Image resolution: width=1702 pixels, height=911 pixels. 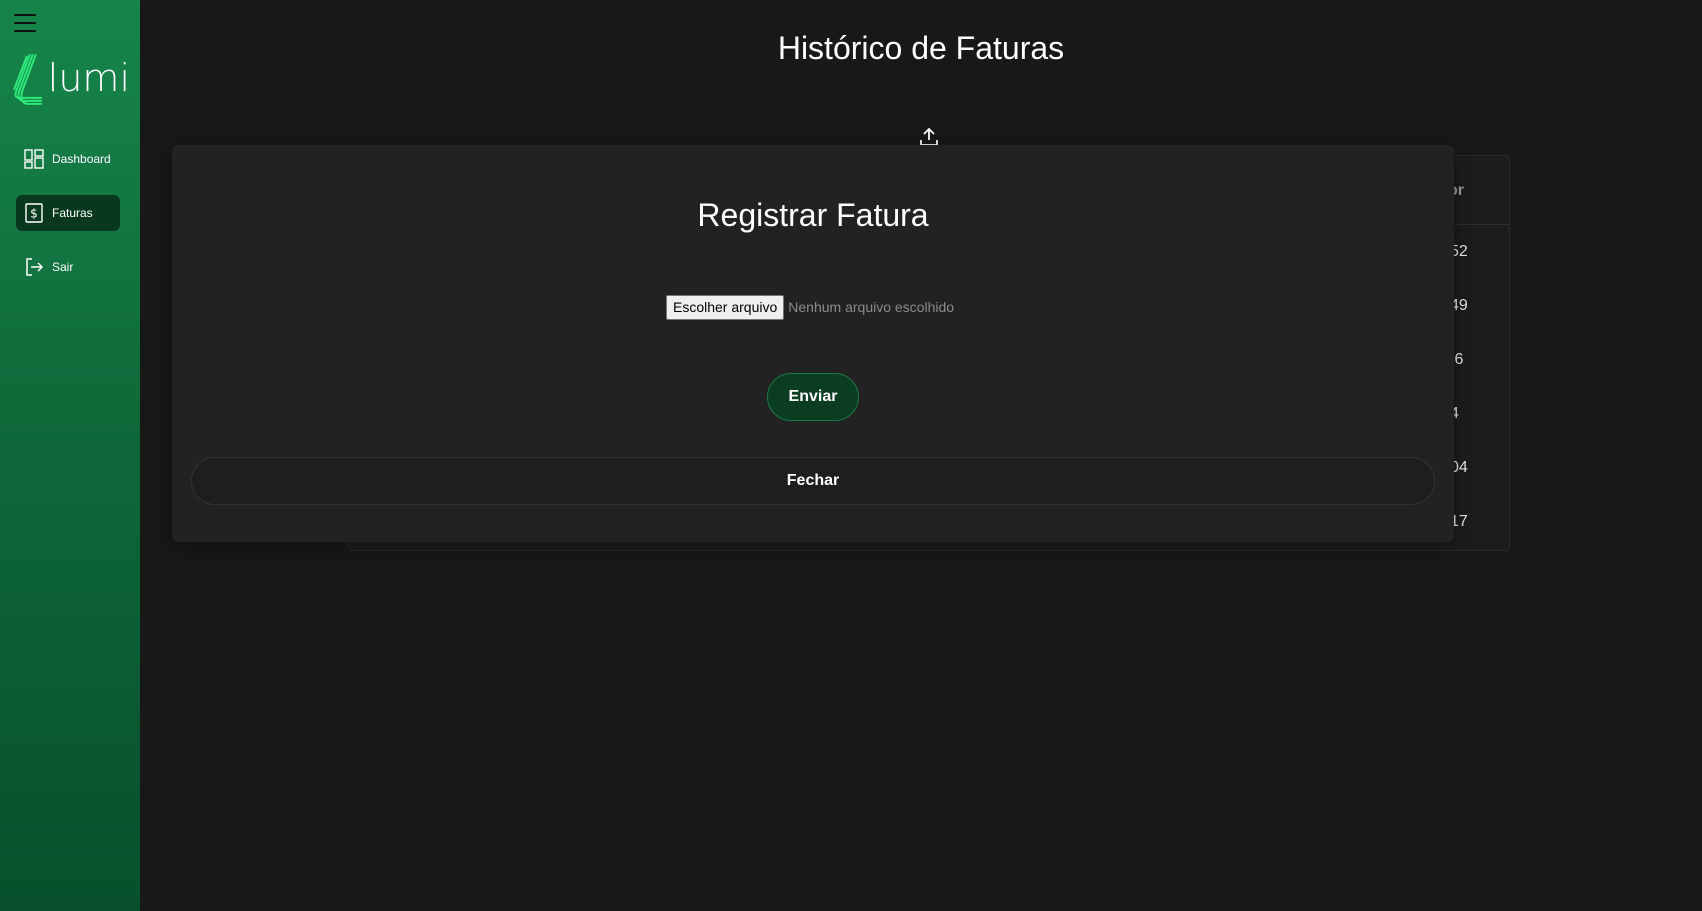 What do you see at coordinates (25, 25) in the screenshot?
I see `hamburger-menu-icon` at bounding box center [25, 25].